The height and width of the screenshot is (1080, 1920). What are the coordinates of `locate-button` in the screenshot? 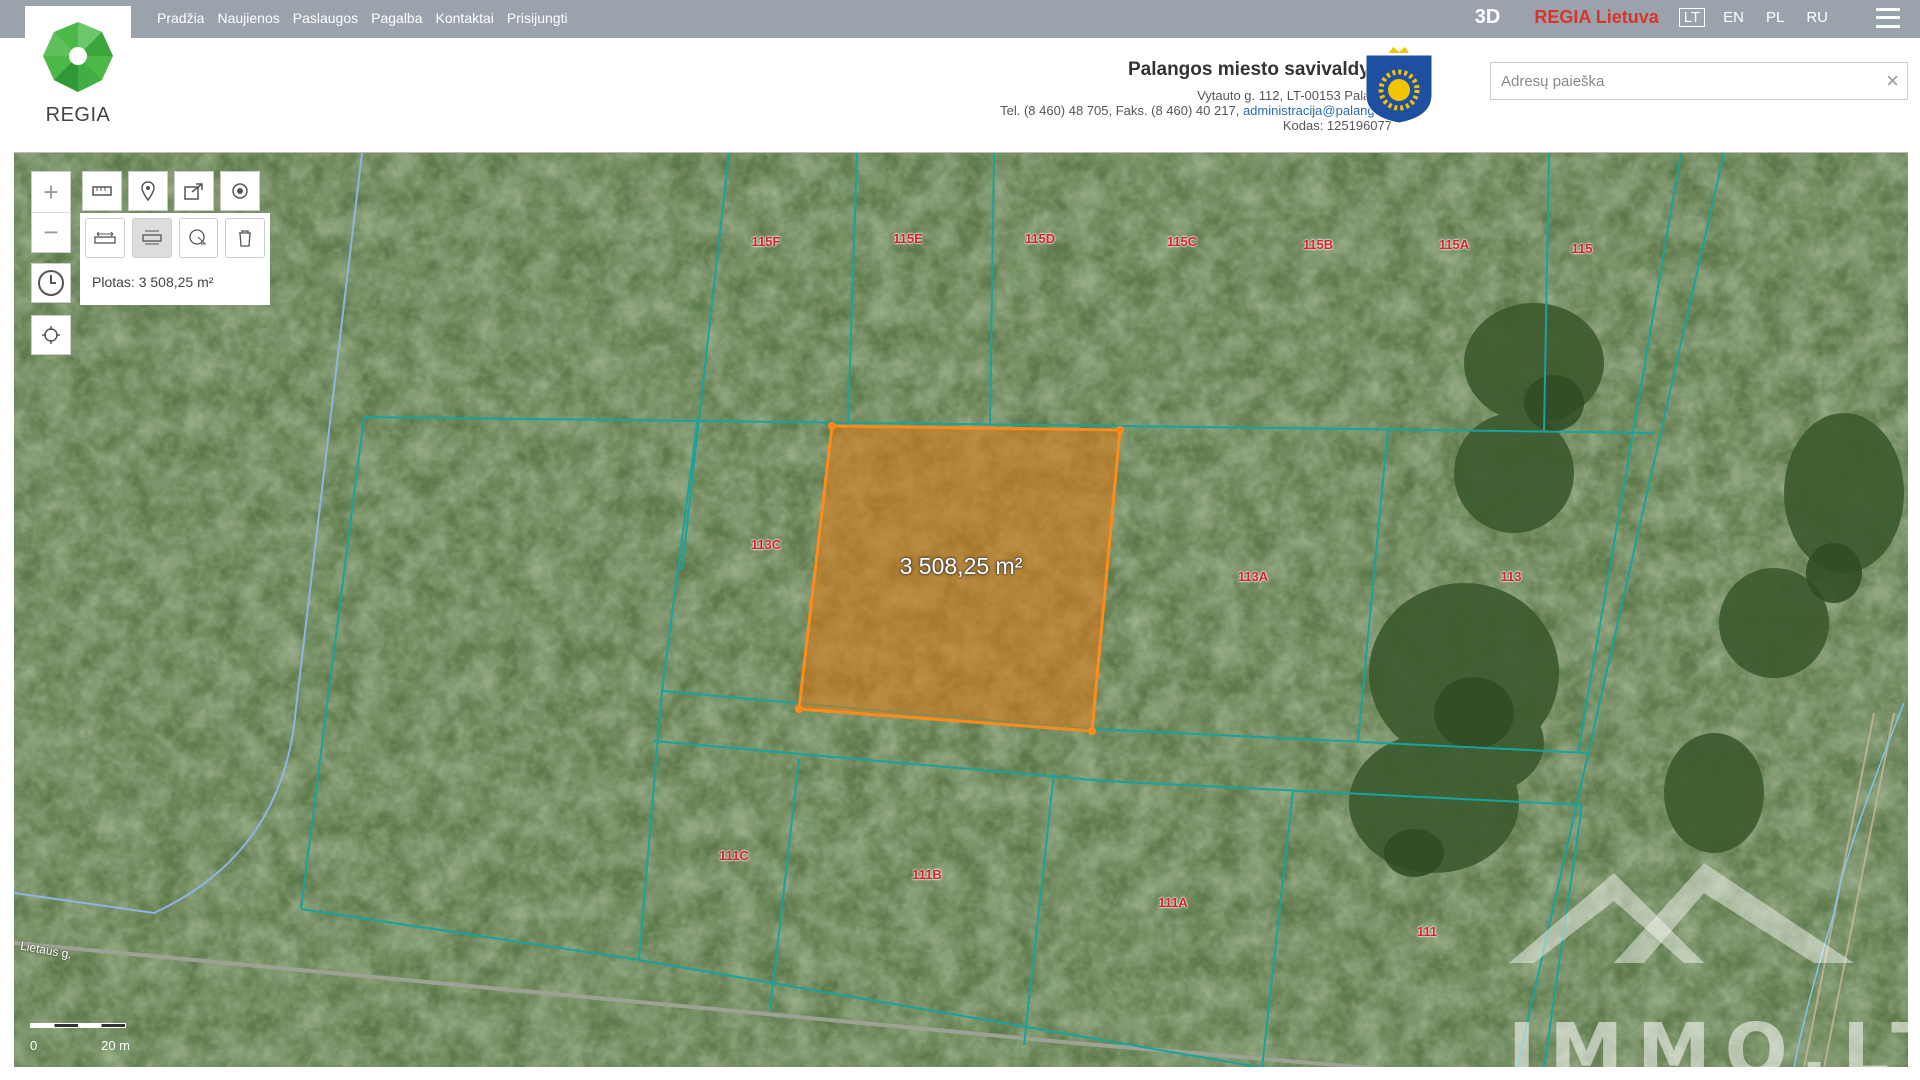 It's located at (51, 335).